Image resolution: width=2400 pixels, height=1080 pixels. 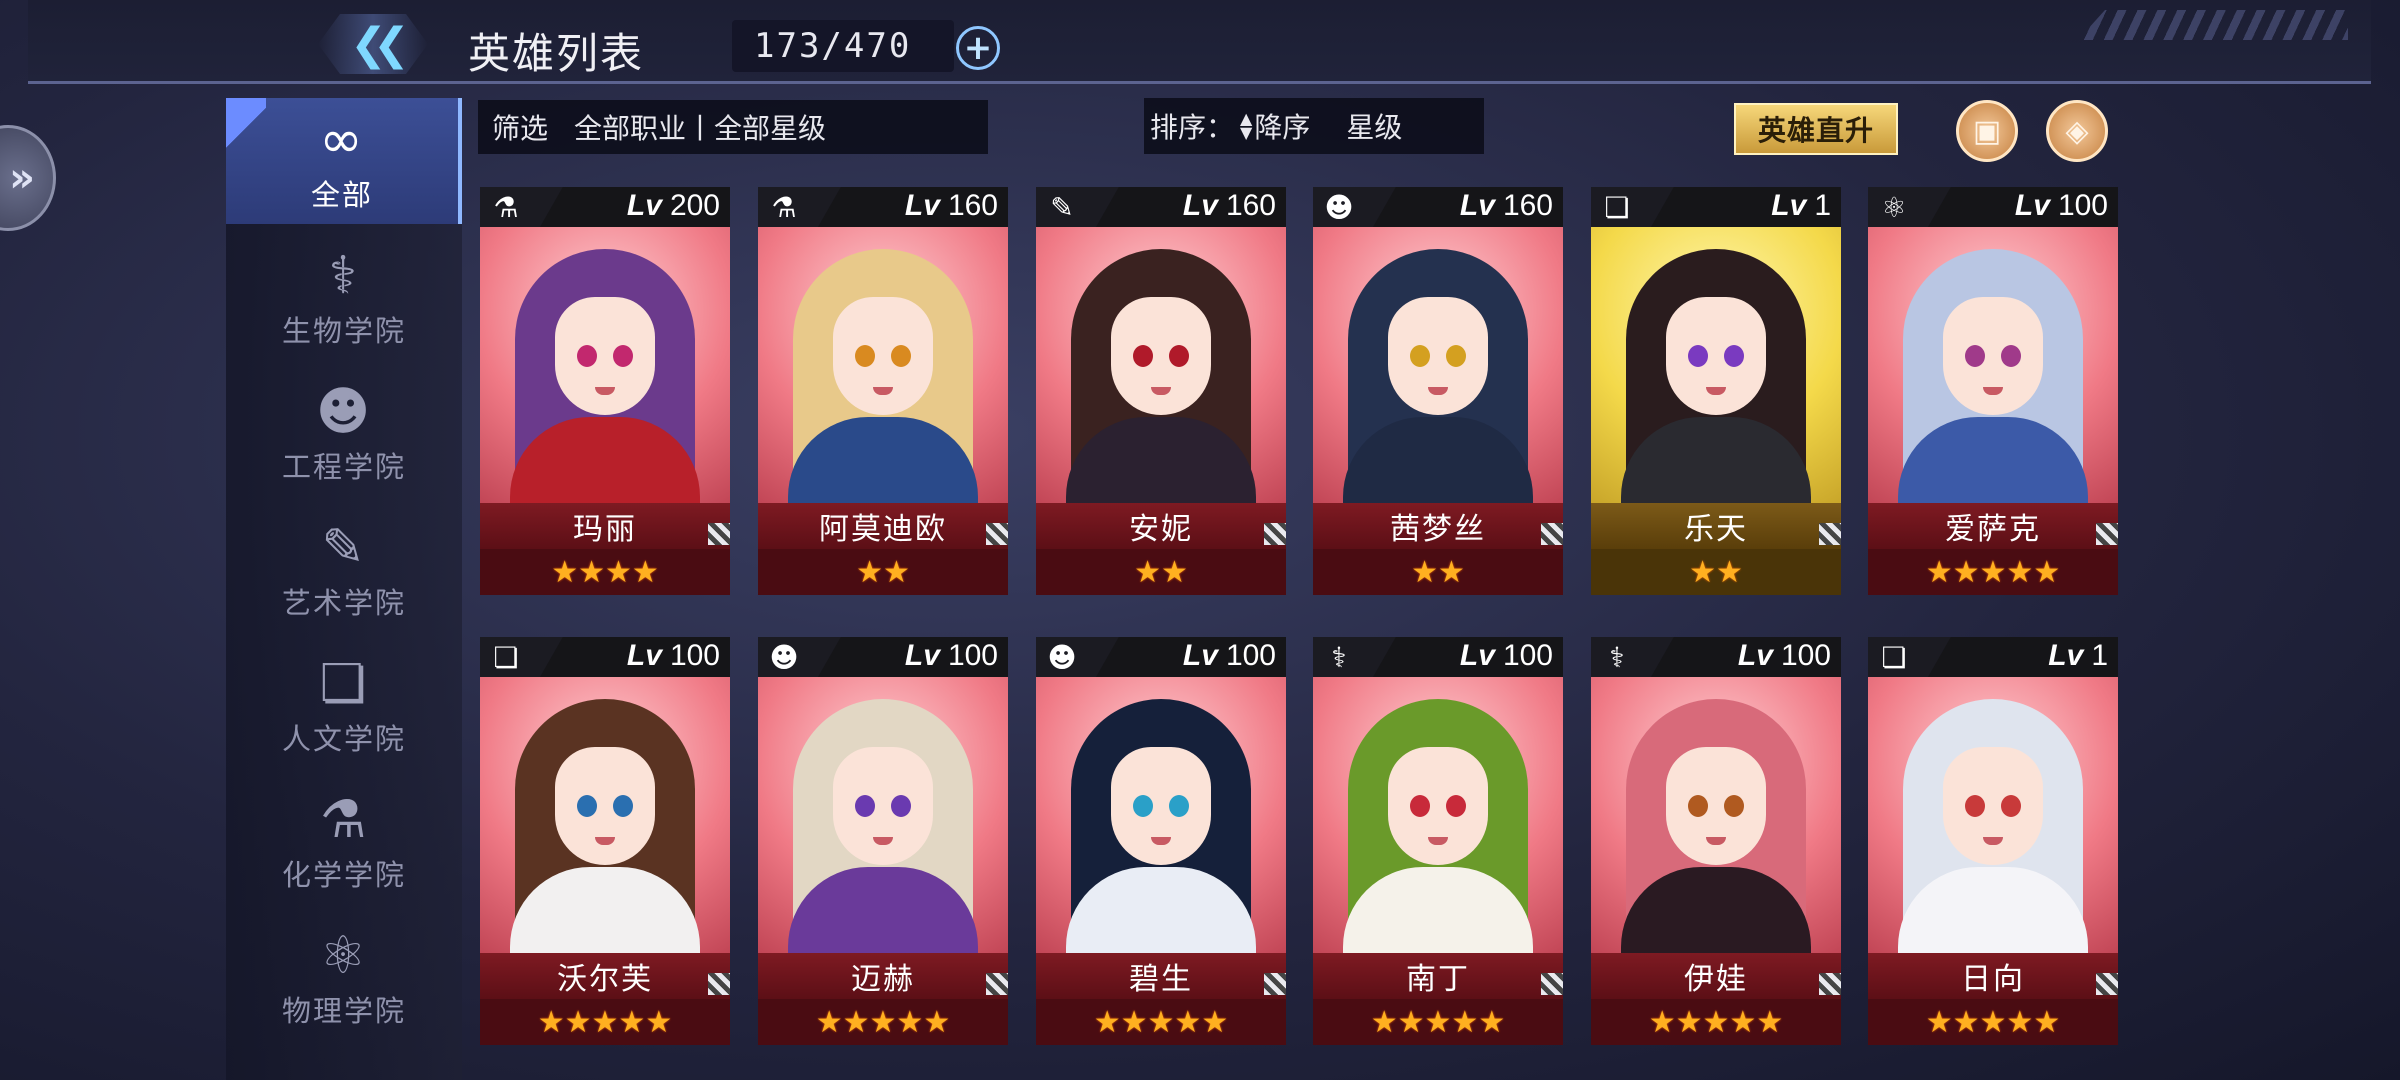 What do you see at coordinates (1246, 125) in the screenshot?
I see `sort-order-icon: ▲ ▼` at bounding box center [1246, 125].